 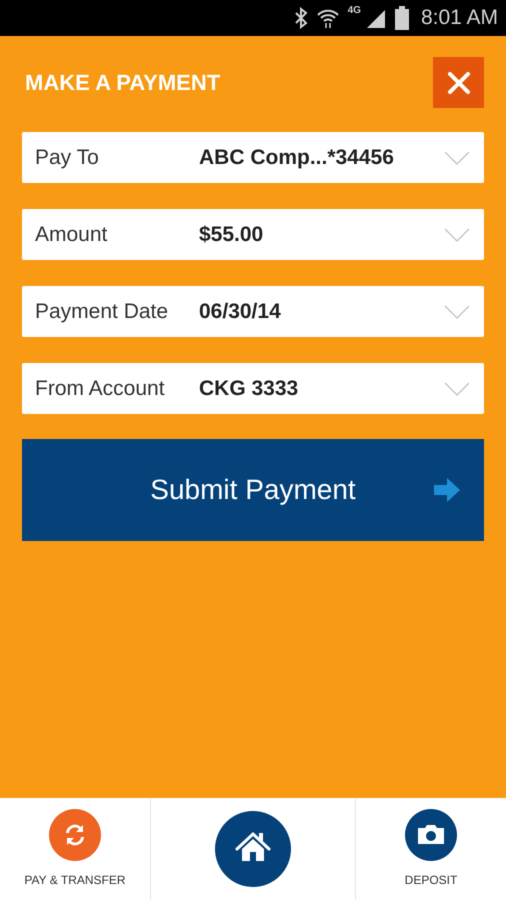 I want to click on nav-label: PAY & TRANSFER, so click(x=75, y=880).